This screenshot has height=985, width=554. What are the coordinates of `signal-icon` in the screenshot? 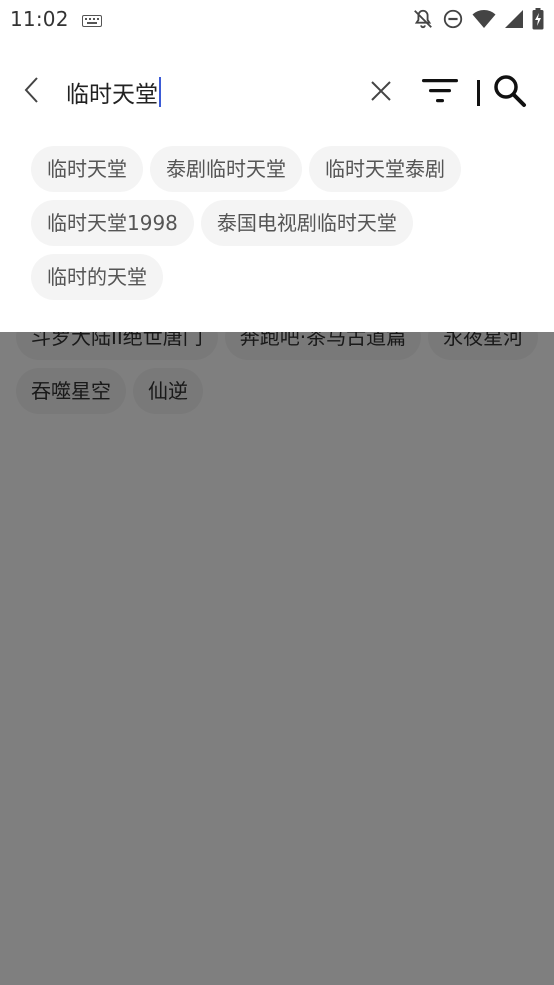 It's located at (514, 19).